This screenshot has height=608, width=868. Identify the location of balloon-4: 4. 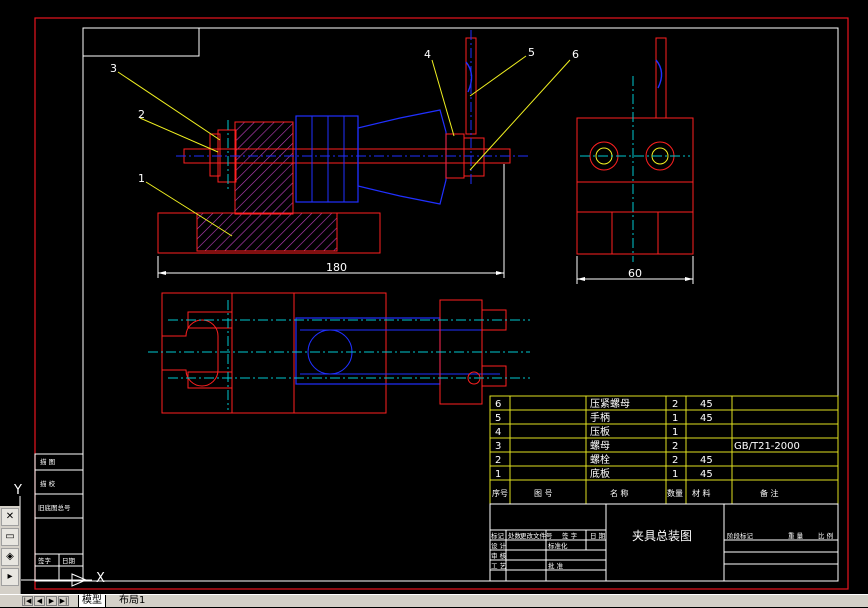
(427, 54).